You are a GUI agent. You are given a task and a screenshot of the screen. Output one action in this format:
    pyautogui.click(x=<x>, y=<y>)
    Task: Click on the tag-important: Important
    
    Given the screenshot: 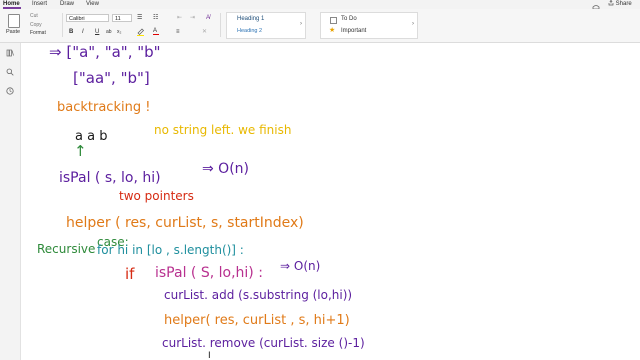 What is the action you would take?
    pyautogui.click(x=353, y=31)
    